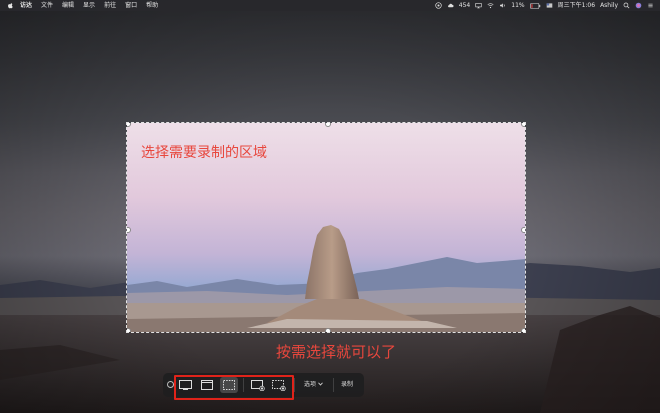 This screenshot has height=413, width=660. I want to click on menu-bar-status-area: 454 11% 周三下午1:06 Ashily, so click(542, 5).